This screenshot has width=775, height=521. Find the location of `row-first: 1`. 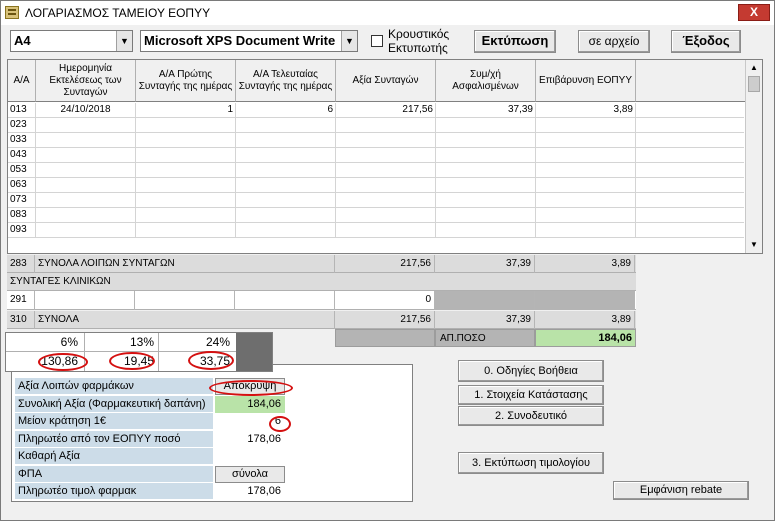

row-first: 1 is located at coordinates (186, 110).